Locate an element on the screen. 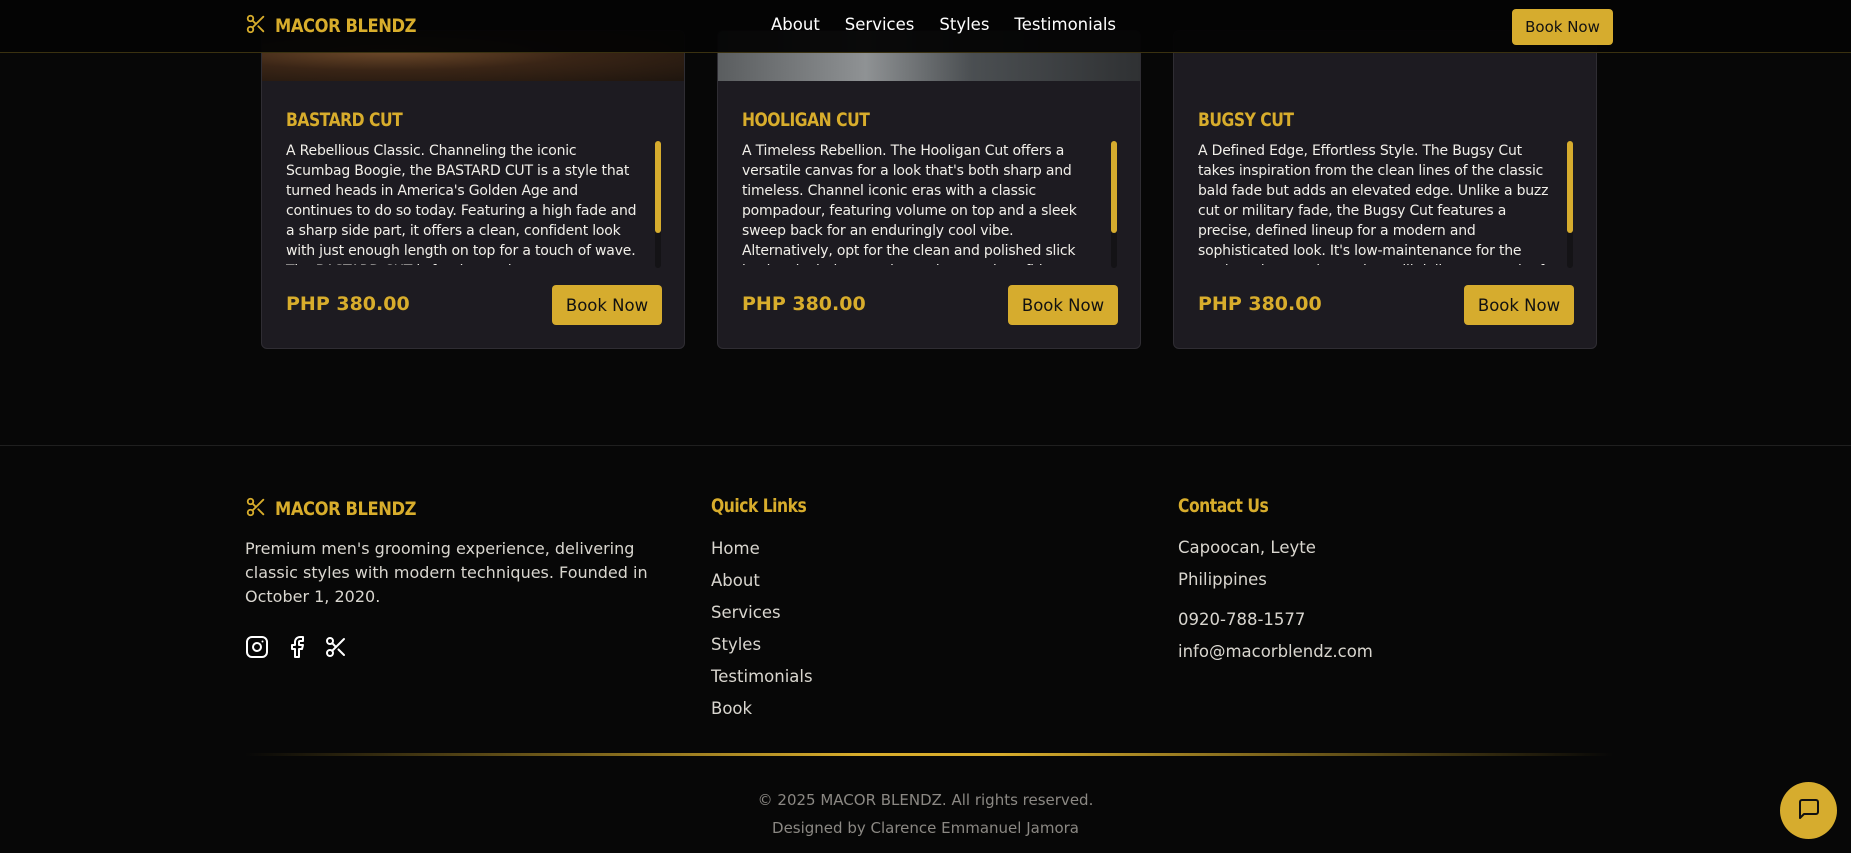 Image resolution: width=1851 pixels, height=853 pixels. footer-logo-text: MACOR BLENDZ is located at coordinates (346, 509).